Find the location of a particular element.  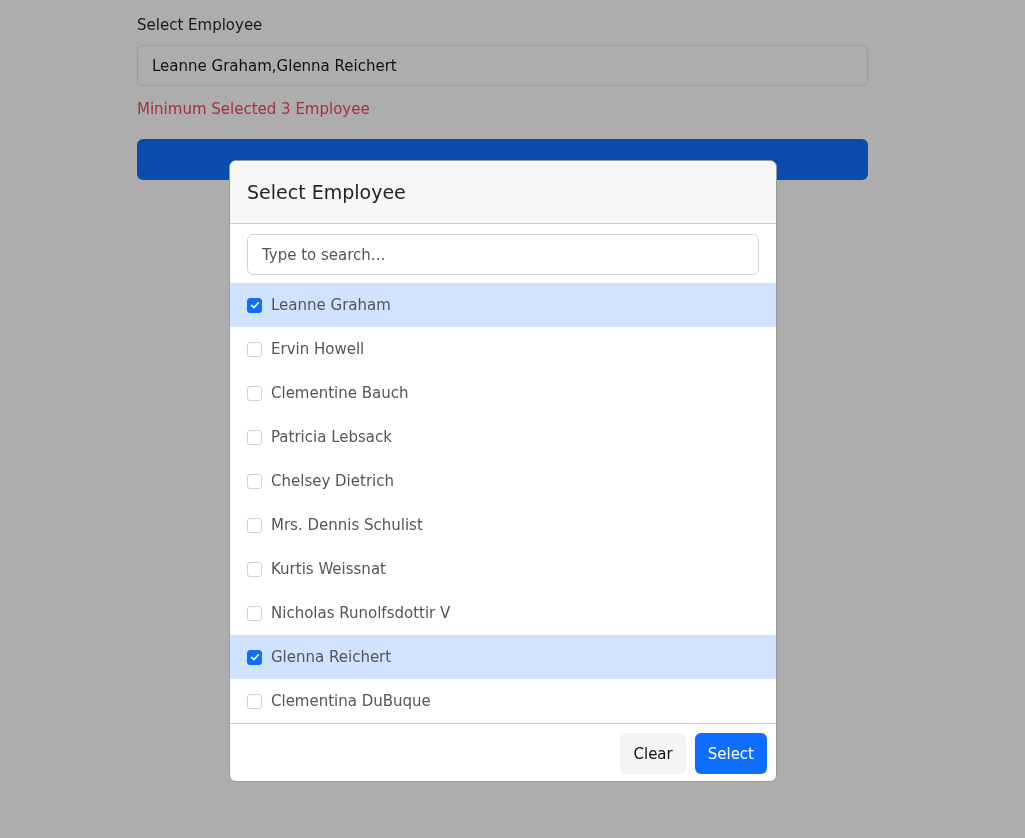

employee-name: Nicholas Runolfsdottir V is located at coordinates (361, 613).